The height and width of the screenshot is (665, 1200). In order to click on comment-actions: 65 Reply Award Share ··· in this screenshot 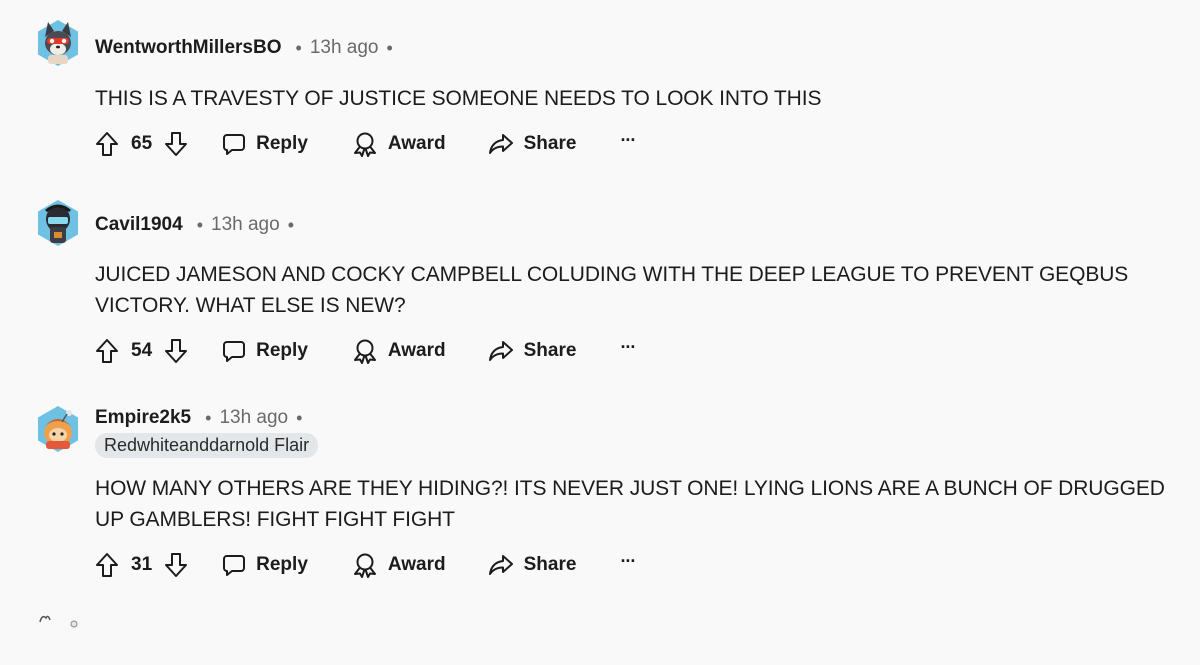, I will do `click(365, 144)`.